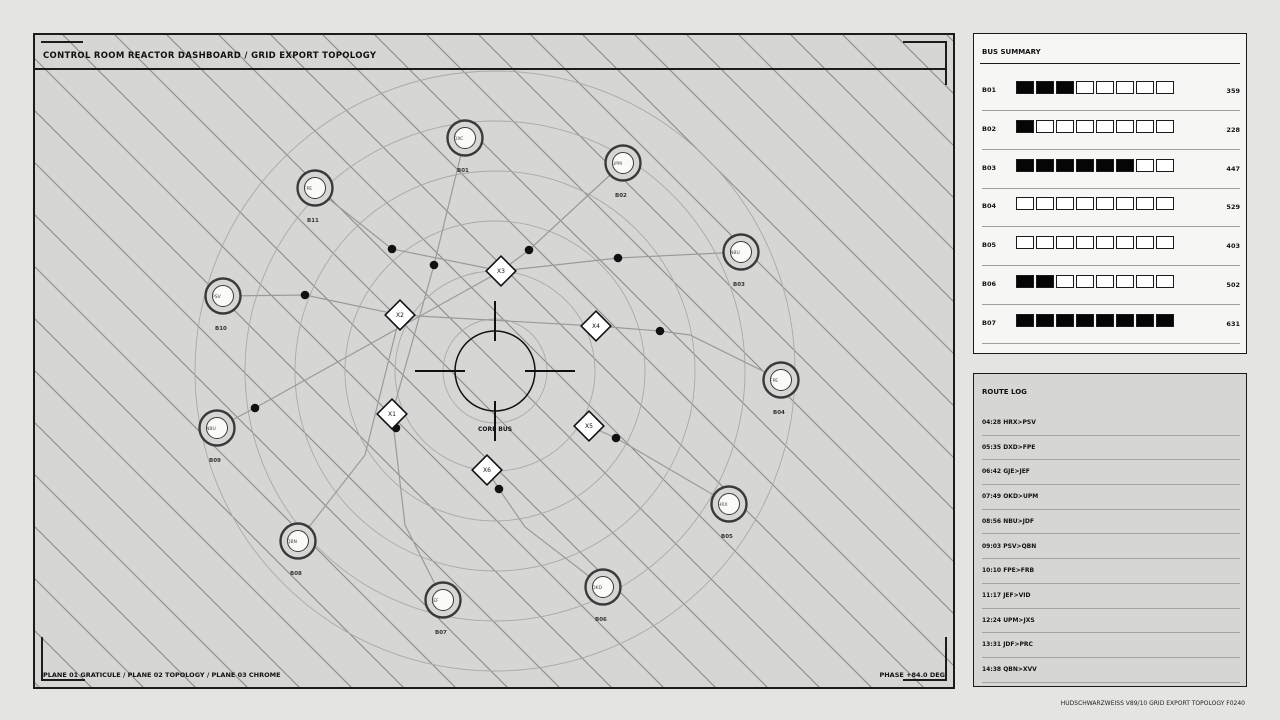  I want to click on bus-node-code: PSV, so click(217, 297).